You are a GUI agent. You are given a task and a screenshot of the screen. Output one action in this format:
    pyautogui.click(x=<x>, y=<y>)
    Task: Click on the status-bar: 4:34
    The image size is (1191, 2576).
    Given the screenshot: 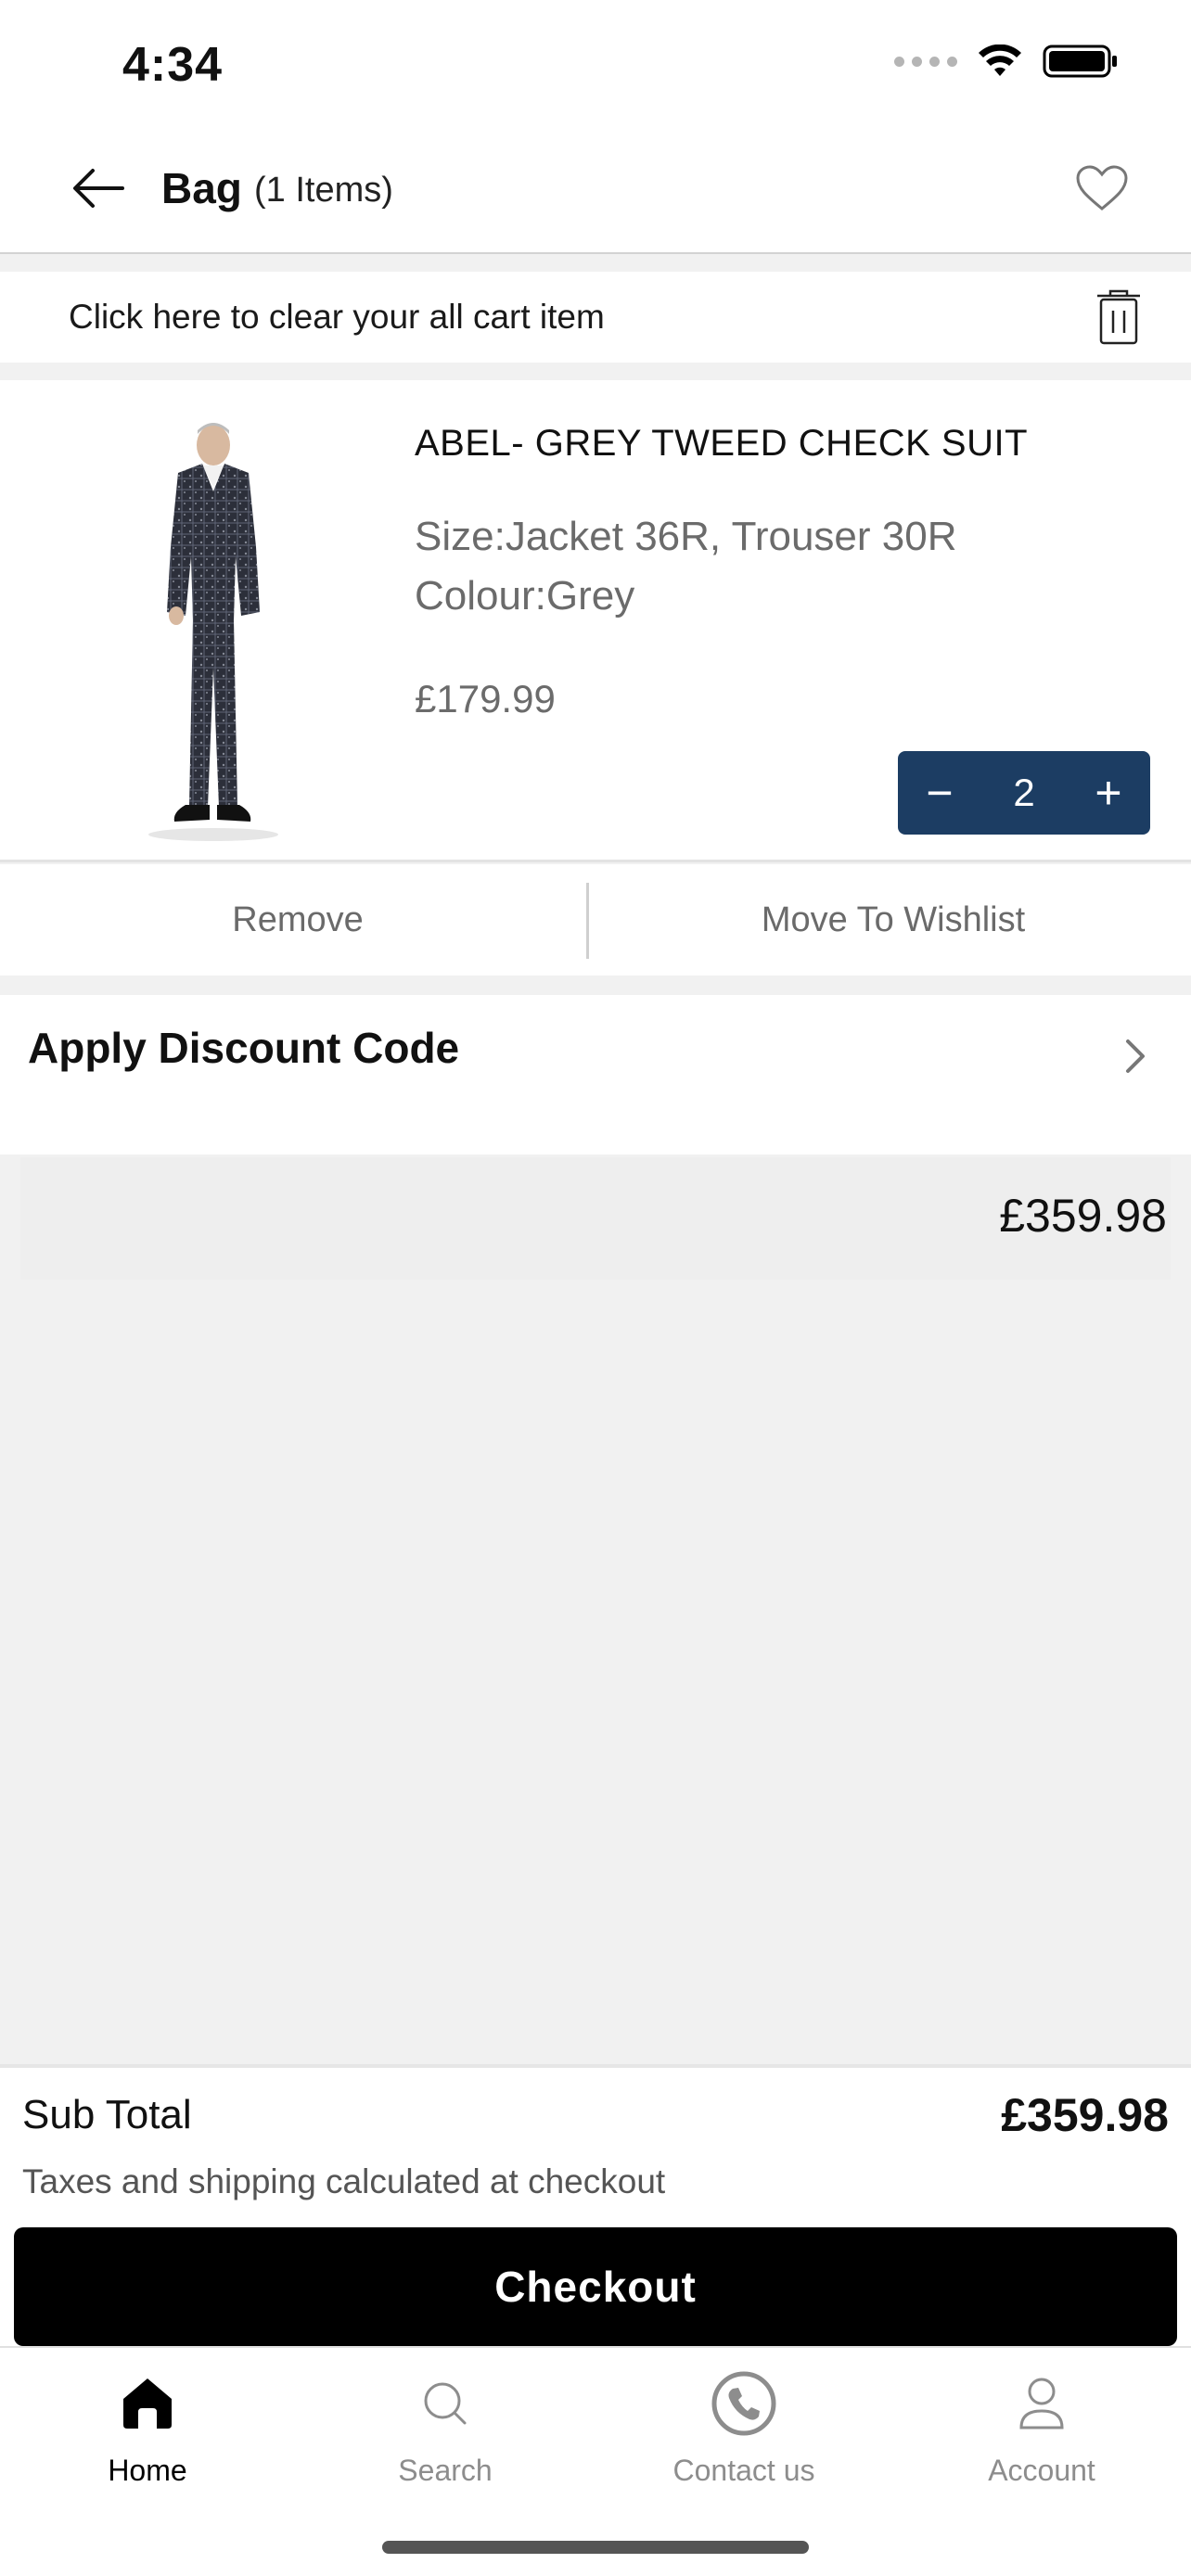 What is the action you would take?
    pyautogui.click(x=595, y=65)
    